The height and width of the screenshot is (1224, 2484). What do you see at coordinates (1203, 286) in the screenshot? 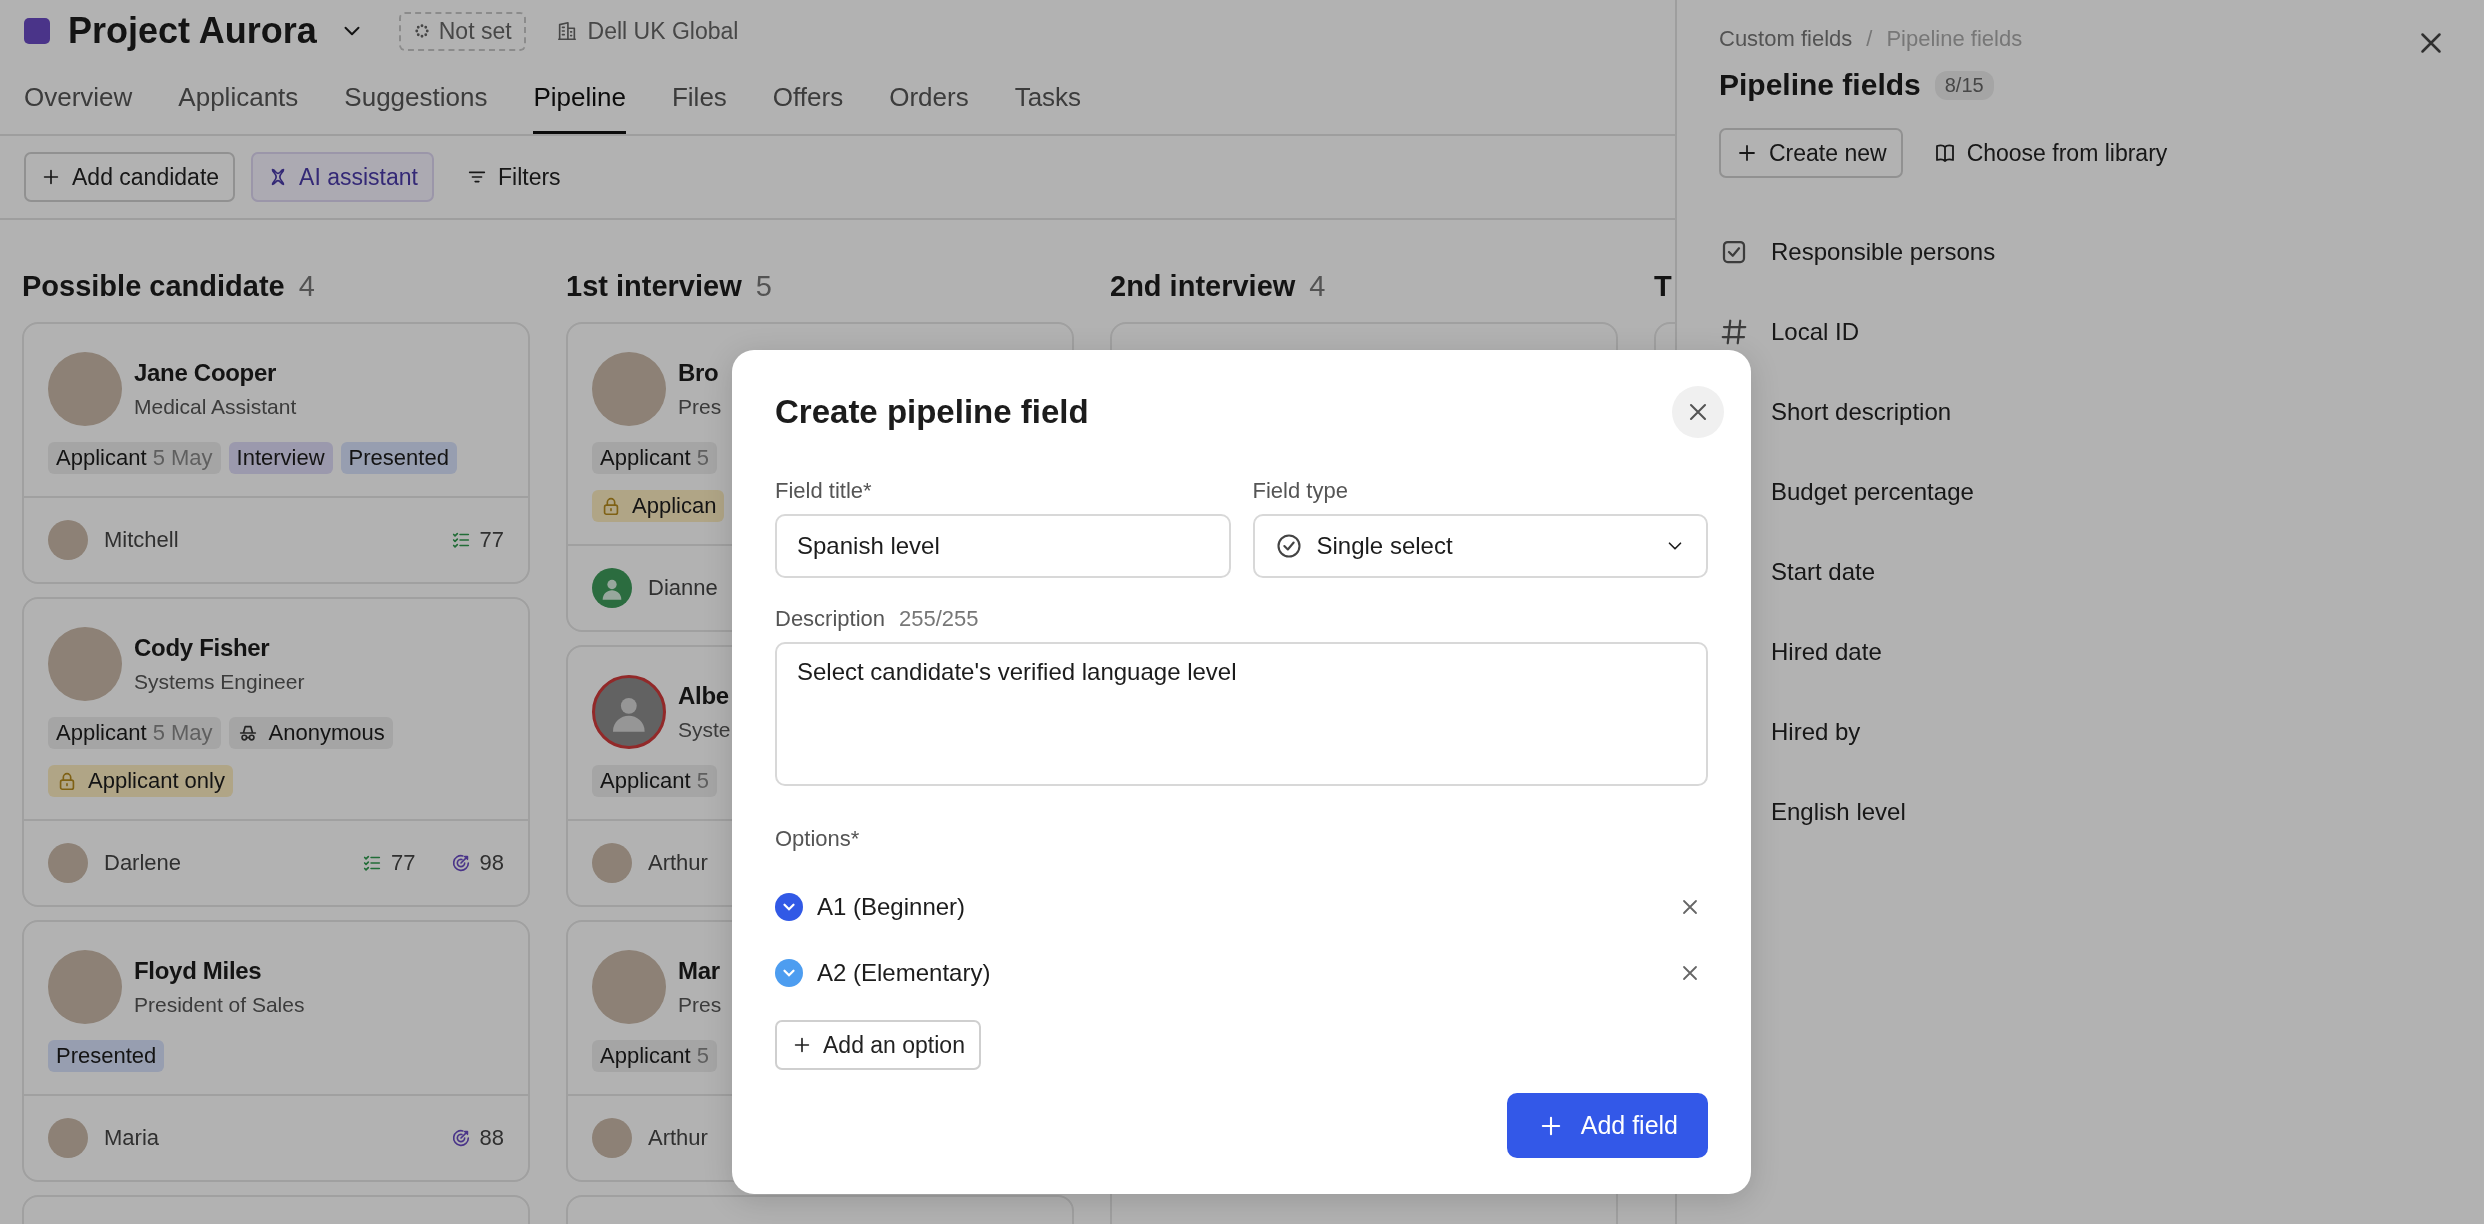
I see `column-title: 2nd interview` at bounding box center [1203, 286].